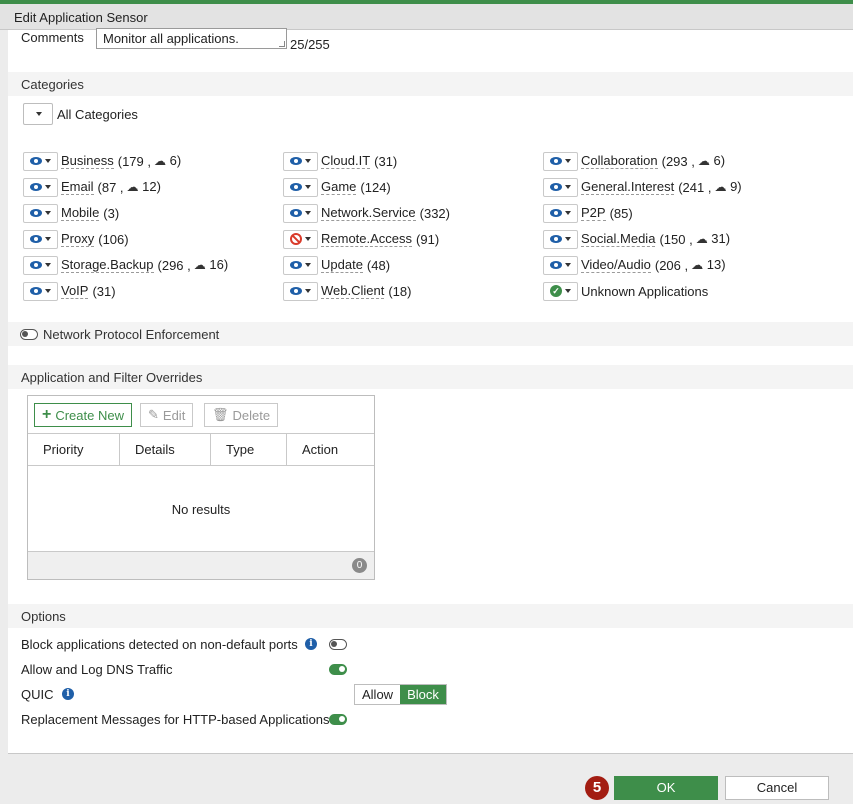  Describe the element at coordinates (423, 694) in the screenshot. I see `quic-block-option: Block` at that location.